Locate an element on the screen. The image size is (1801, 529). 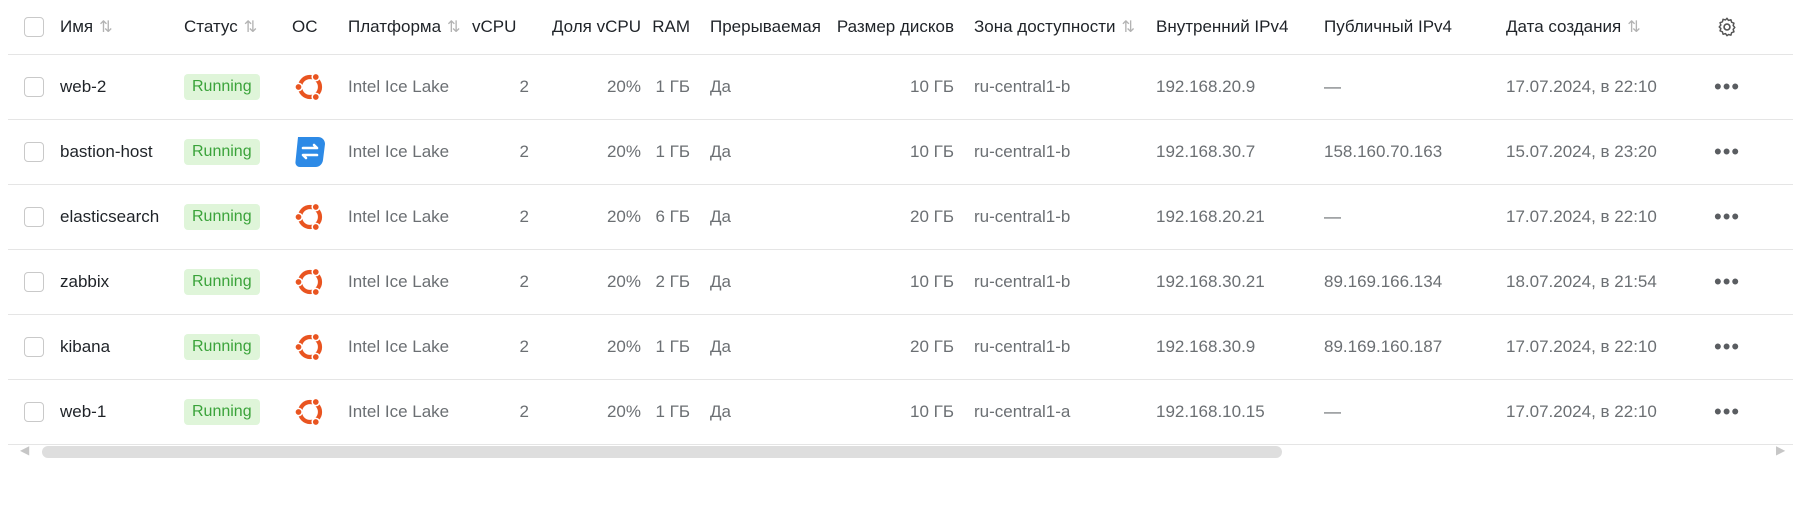
settings-cell is located at coordinates (1734, 27).